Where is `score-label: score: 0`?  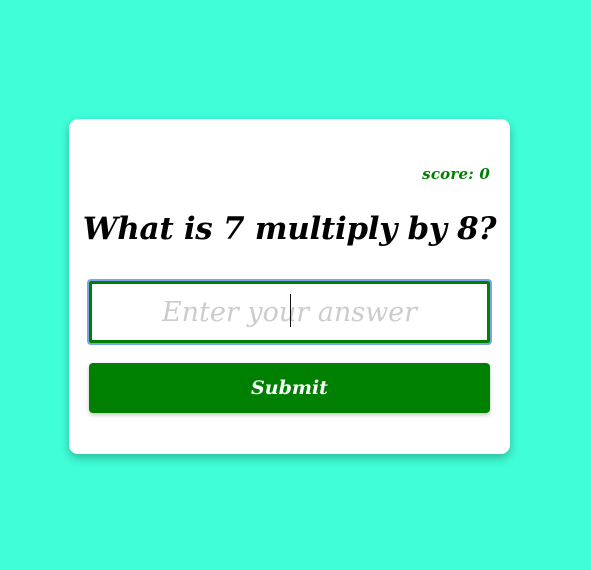
score-label: score: 0 is located at coordinates (456, 174).